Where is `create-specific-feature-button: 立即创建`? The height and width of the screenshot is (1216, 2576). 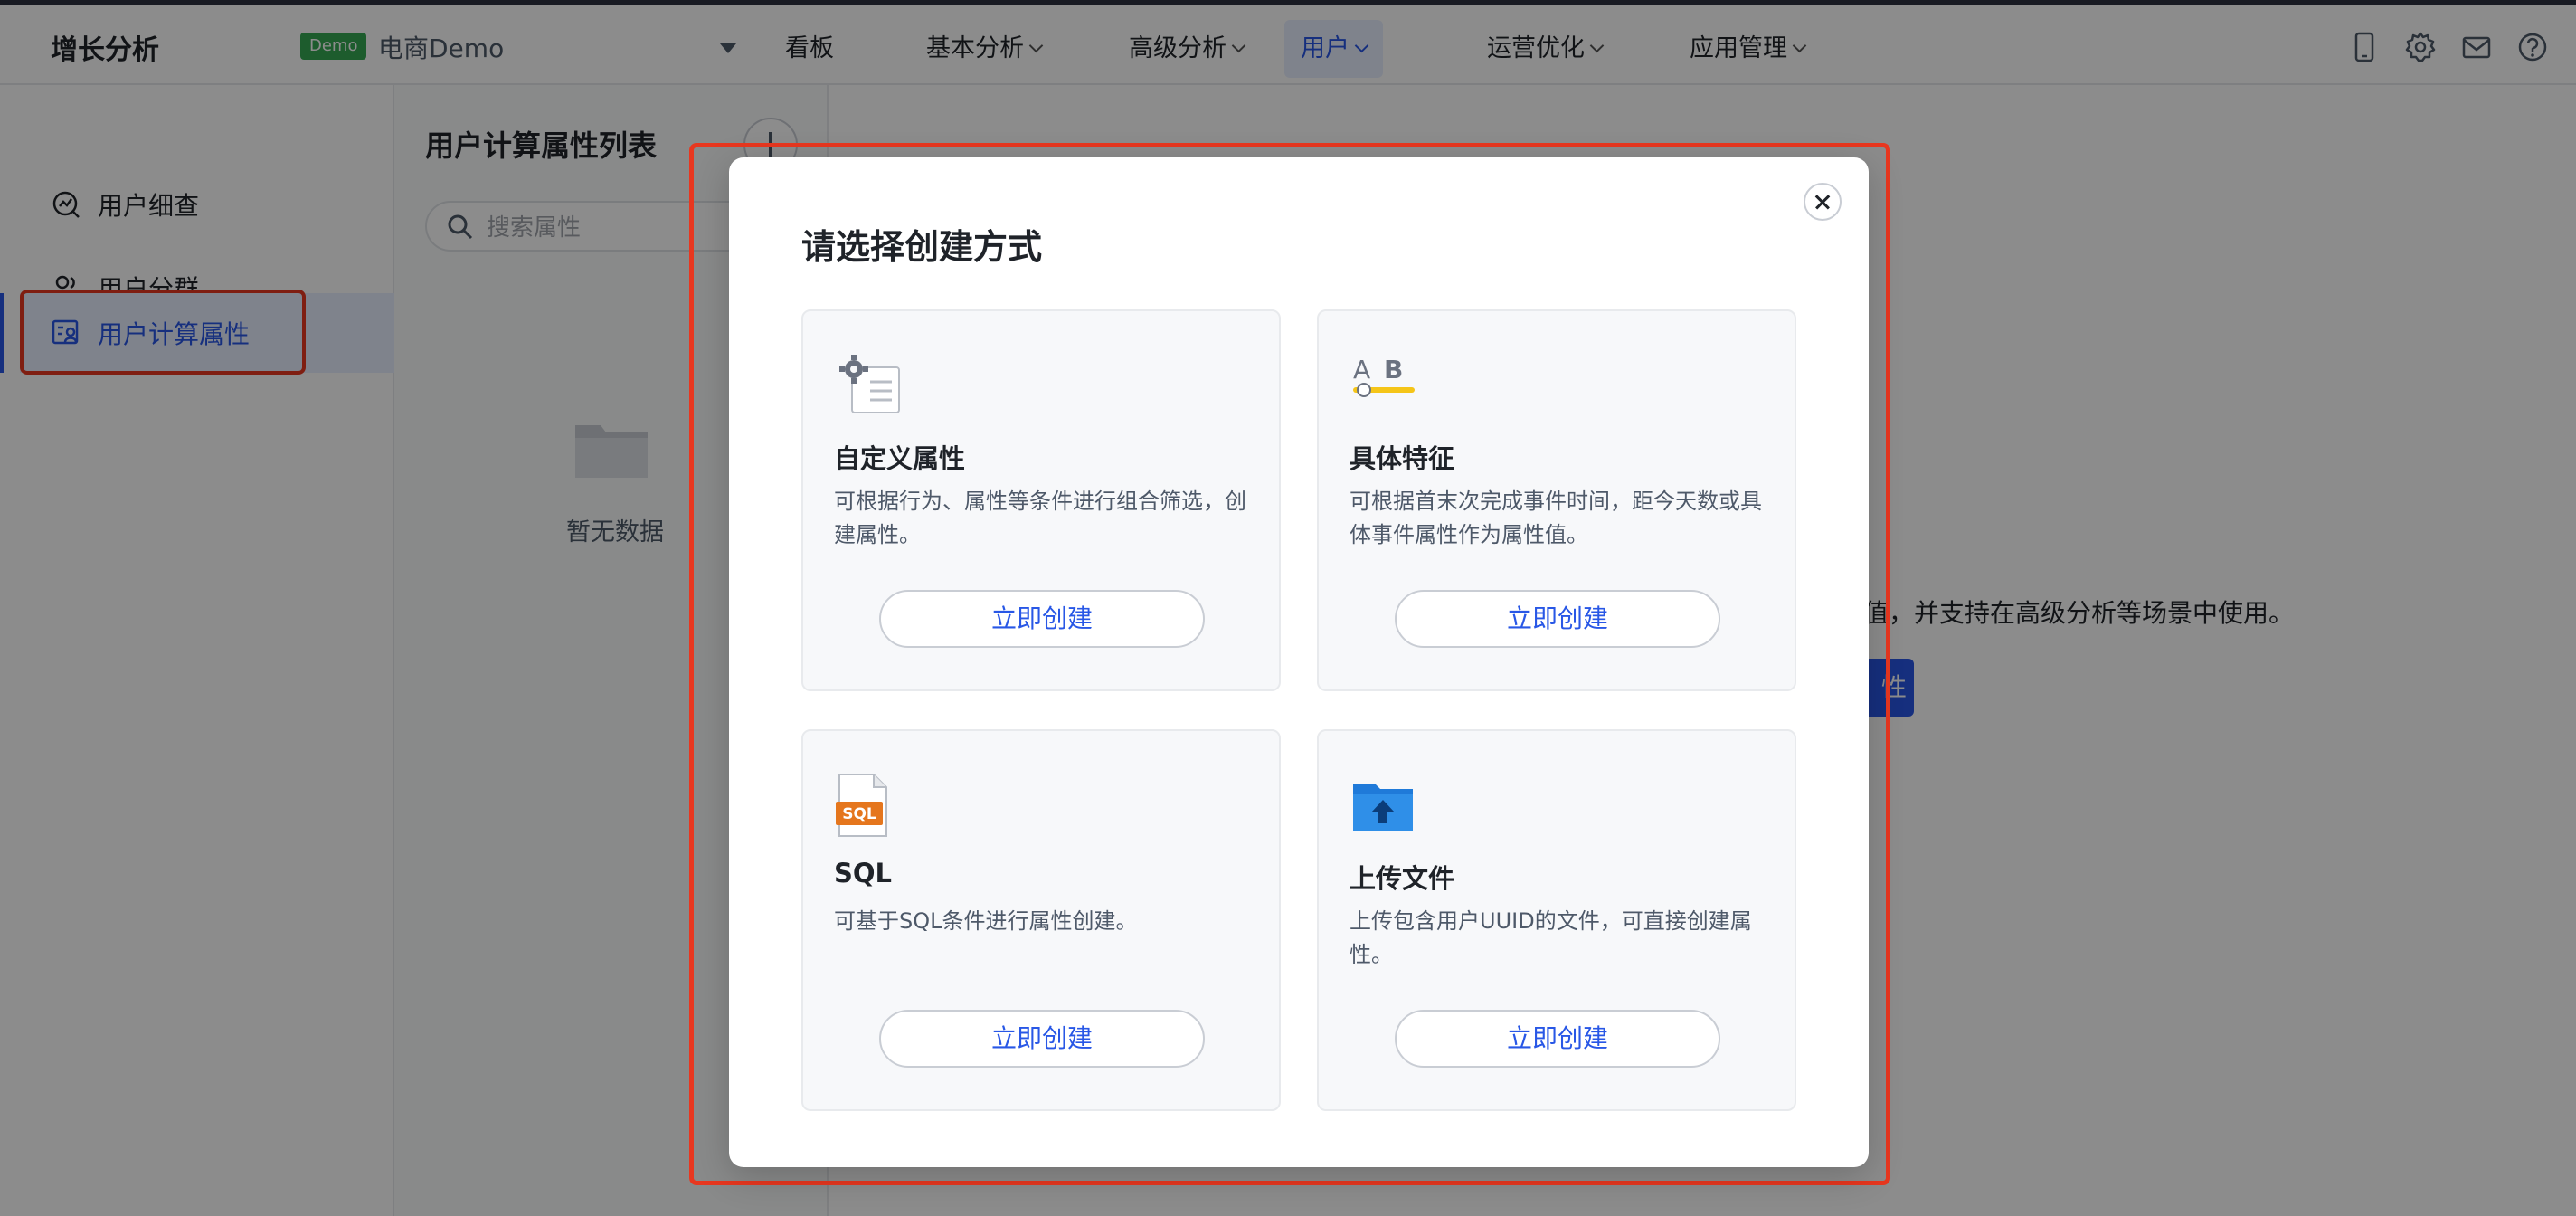 create-specific-feature-button: 立即创建 is located at coordinates (1557, 619).